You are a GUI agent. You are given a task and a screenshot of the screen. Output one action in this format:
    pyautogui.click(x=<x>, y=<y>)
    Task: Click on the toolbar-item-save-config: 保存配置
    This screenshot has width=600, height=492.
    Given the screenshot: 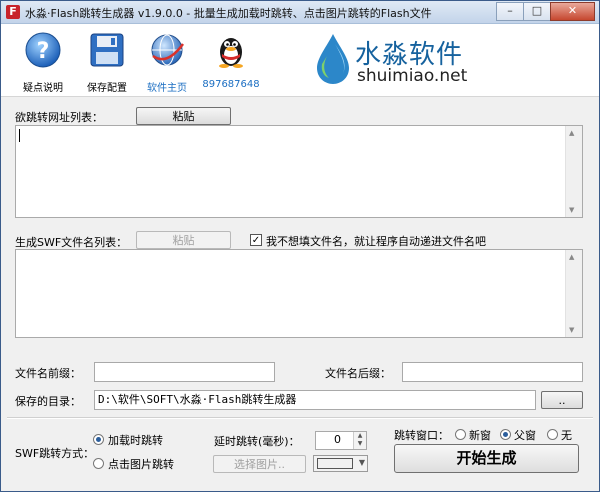 What is the action you would take?
    pyautogui.click(x=107, y=62)
    